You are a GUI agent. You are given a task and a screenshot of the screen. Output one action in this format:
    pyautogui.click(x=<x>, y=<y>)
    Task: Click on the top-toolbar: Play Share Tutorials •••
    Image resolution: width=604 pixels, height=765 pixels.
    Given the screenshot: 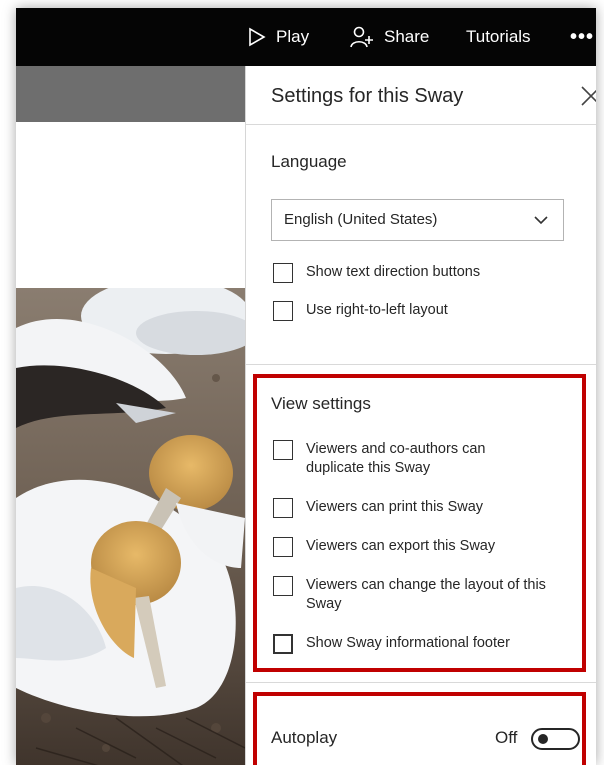 What is the action you would take?
    pyautogui.click(x=306, y=37)
    